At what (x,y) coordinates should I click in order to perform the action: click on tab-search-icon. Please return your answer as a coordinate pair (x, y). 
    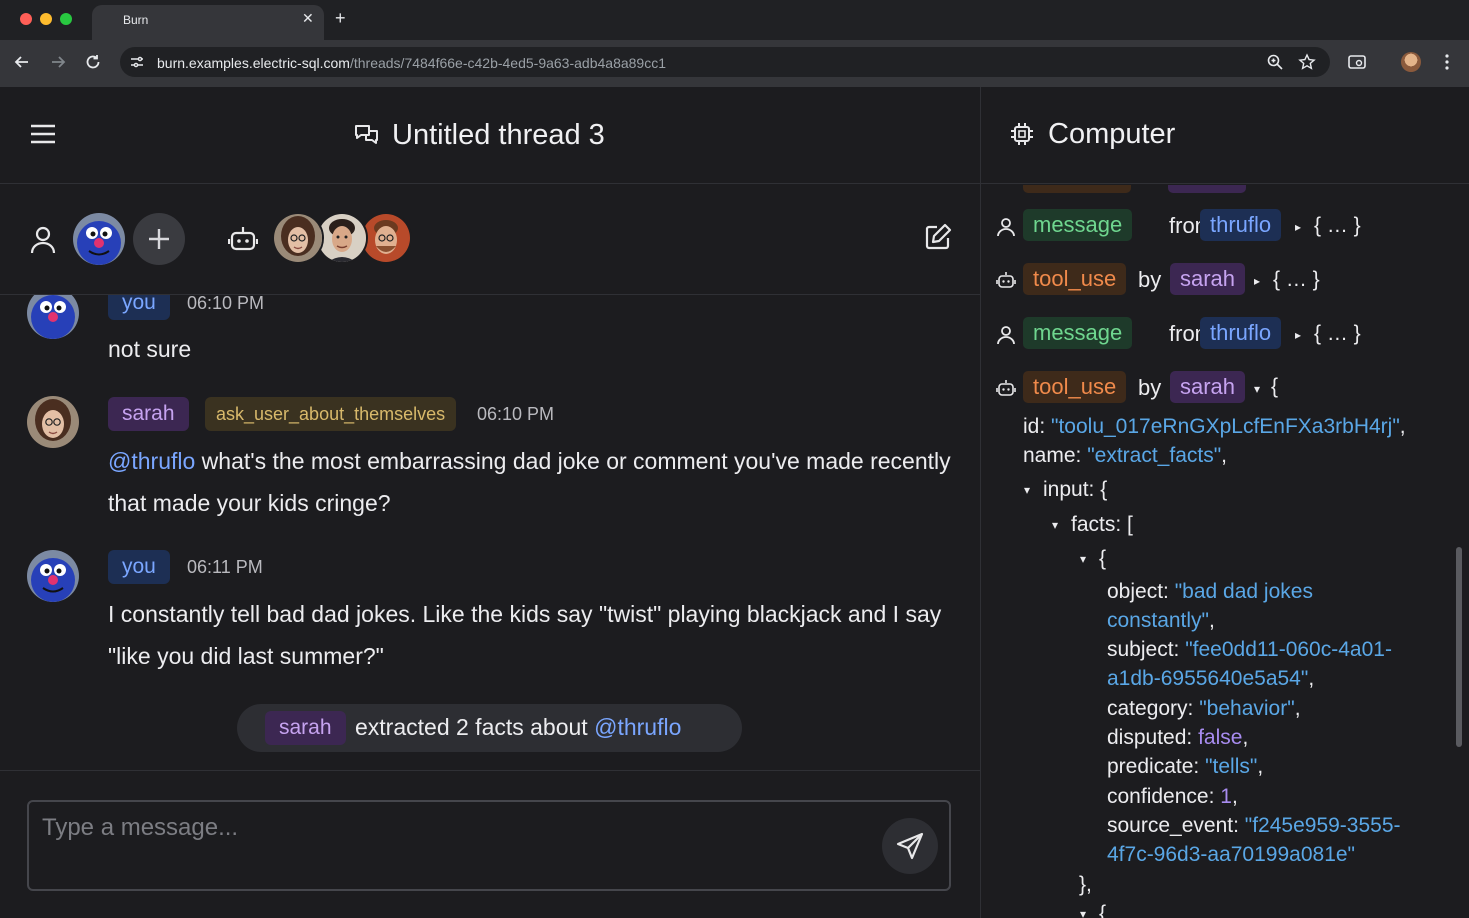
    Looking at the image, I should click on (1357, 62).